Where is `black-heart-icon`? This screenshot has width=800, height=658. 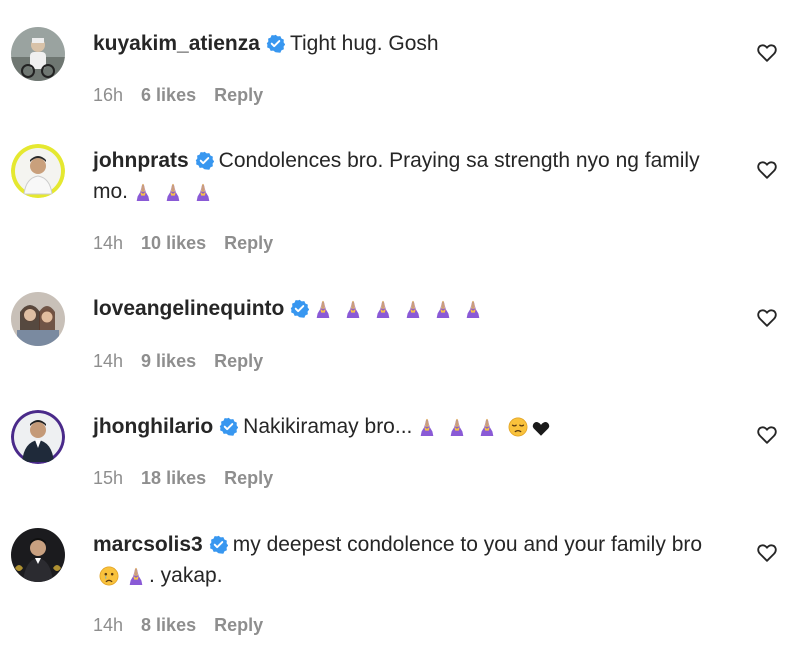
black-heart-icon is located at coordinates (541, 428).